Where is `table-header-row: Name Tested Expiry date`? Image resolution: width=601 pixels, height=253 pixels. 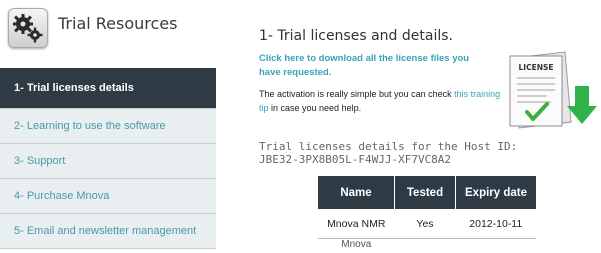
table-header-row: Name Tested Expiry date is located at coordinates (427, 192).